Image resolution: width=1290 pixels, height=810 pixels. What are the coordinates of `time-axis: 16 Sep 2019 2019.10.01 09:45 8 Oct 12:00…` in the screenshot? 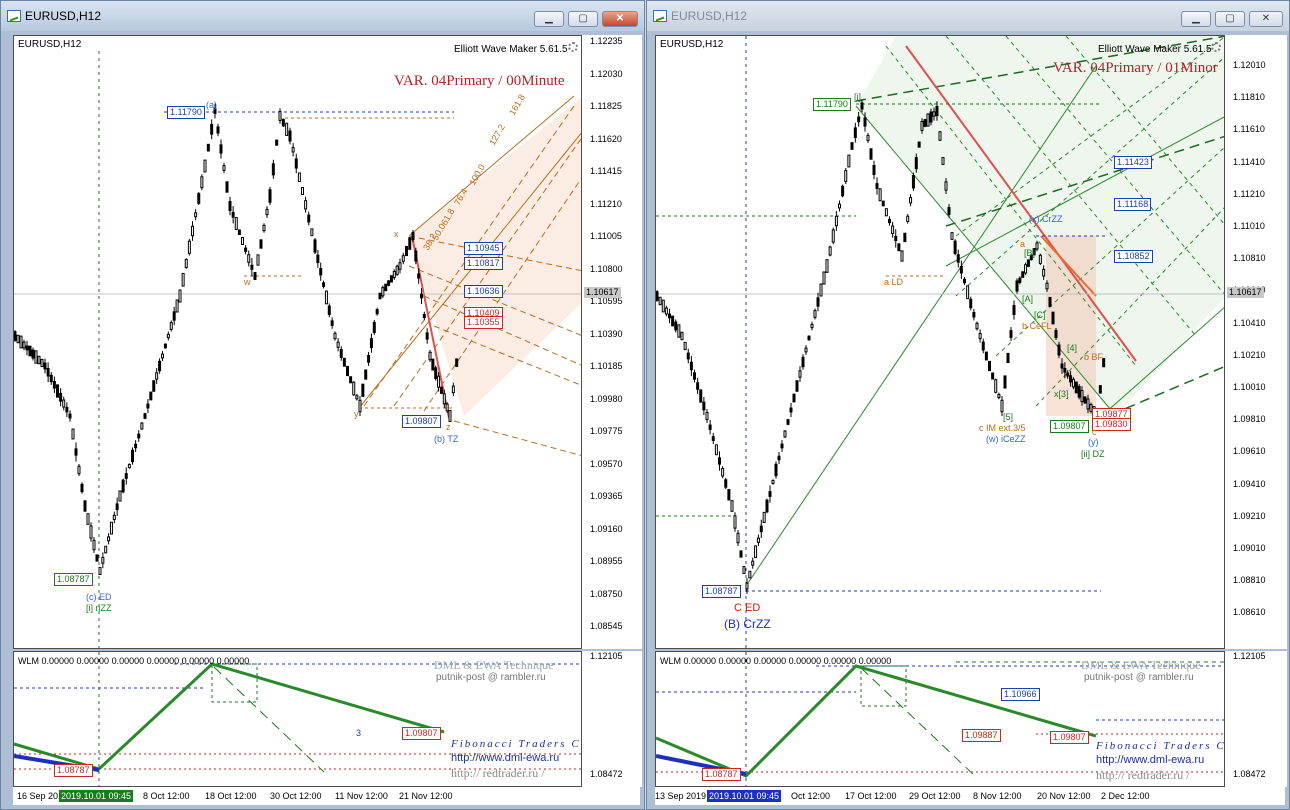 It's located at (326, 796).